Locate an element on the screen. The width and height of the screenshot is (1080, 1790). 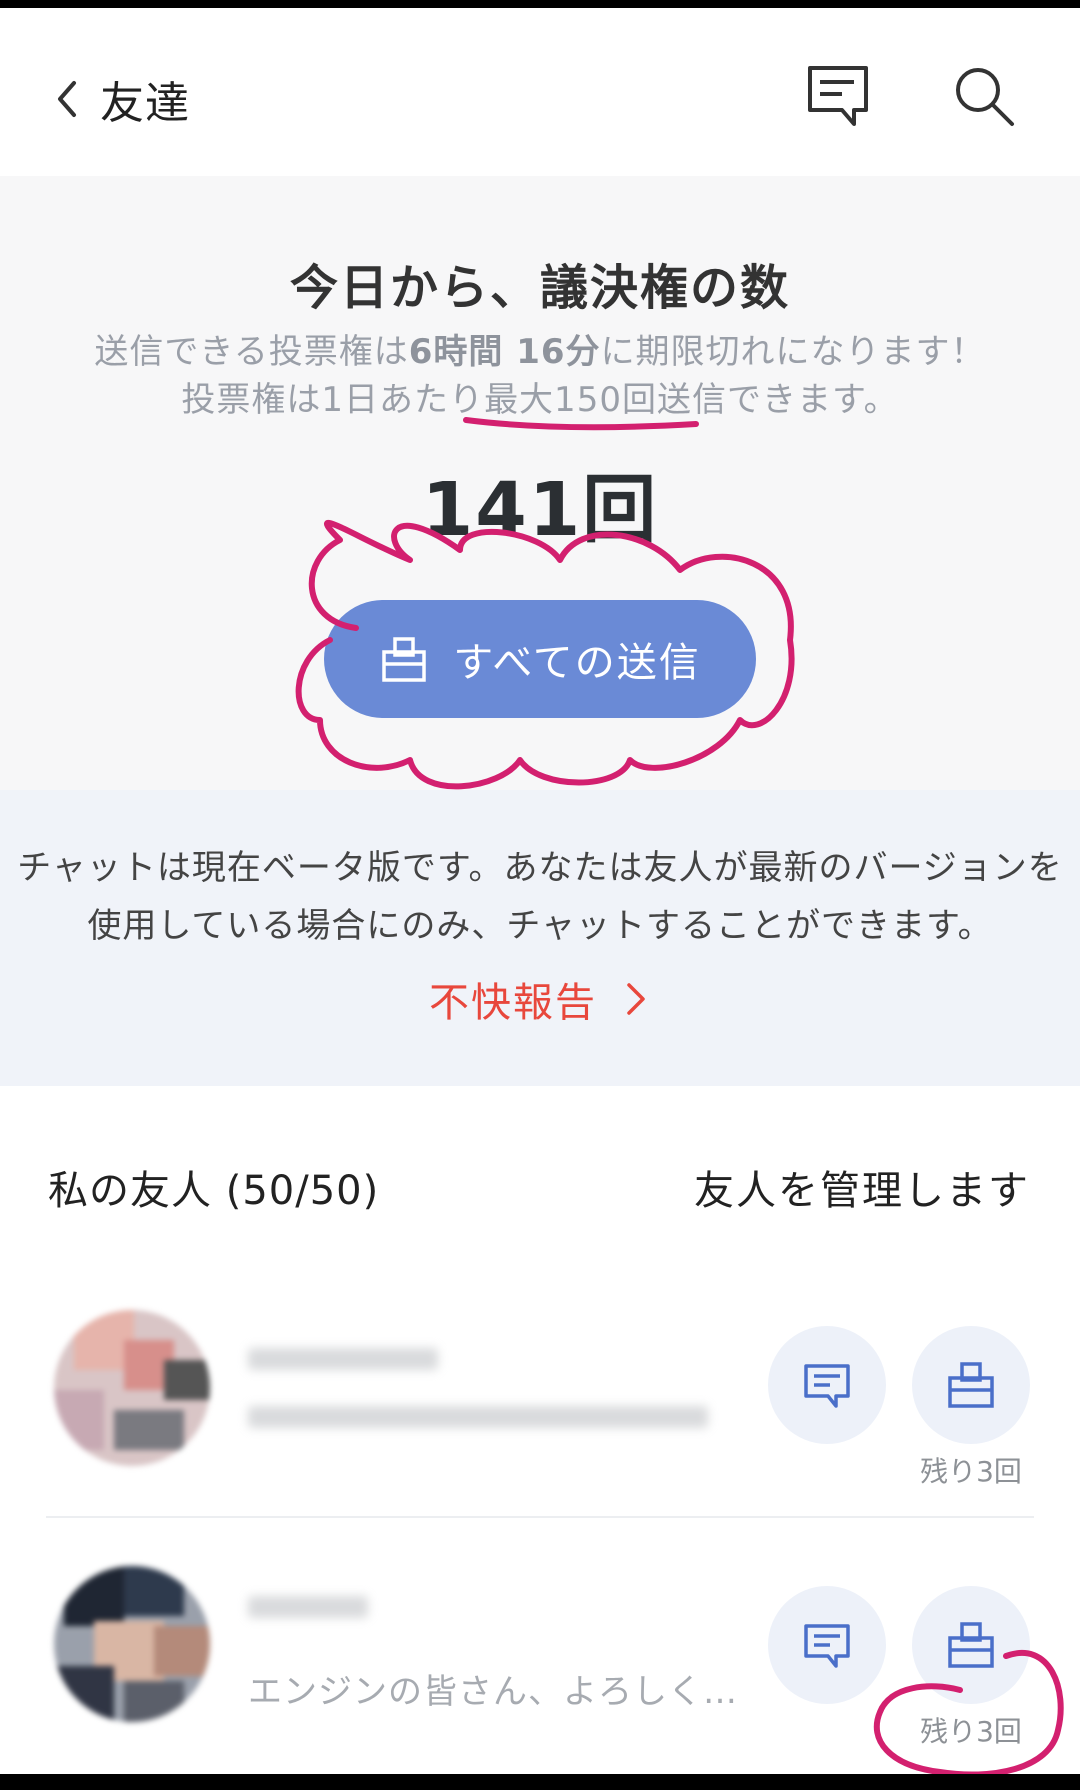
vote-title: 今日から、議決権の数 is located at coordinates (539, 288).